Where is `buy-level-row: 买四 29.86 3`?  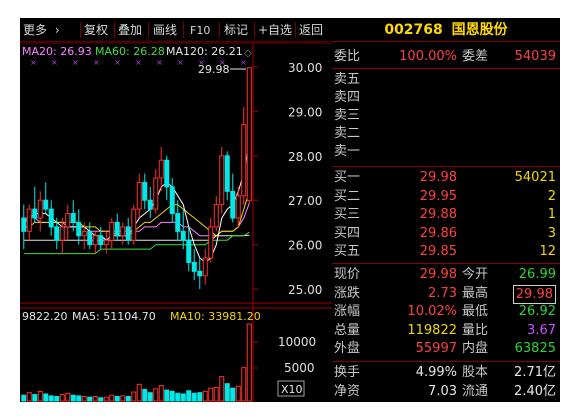 buy-level-row: 买四 29.86 3 is located at coordinates (446, 233).